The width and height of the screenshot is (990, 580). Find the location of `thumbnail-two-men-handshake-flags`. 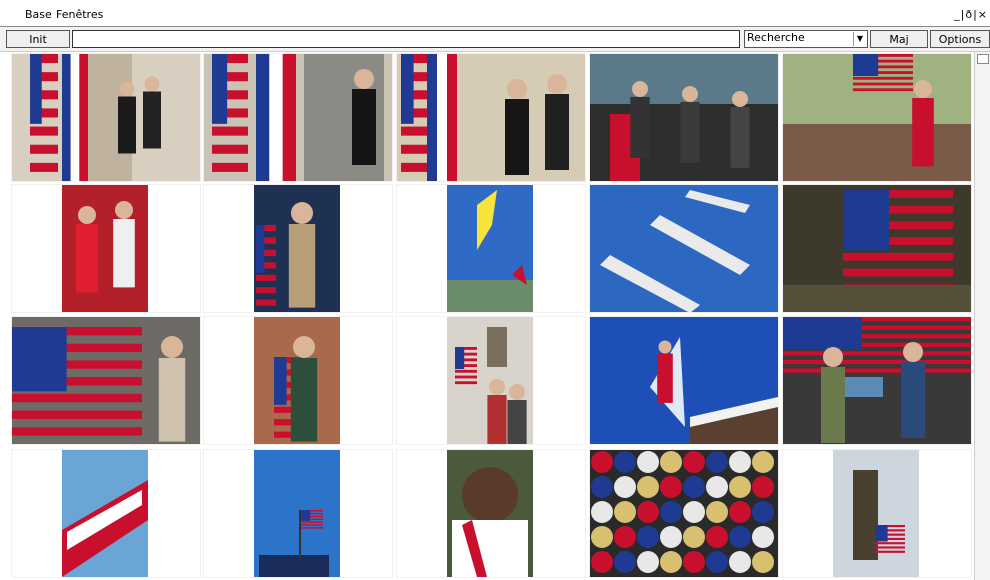

thumbnail-two-men-handshake-flags is located at coordinates (106, 117).